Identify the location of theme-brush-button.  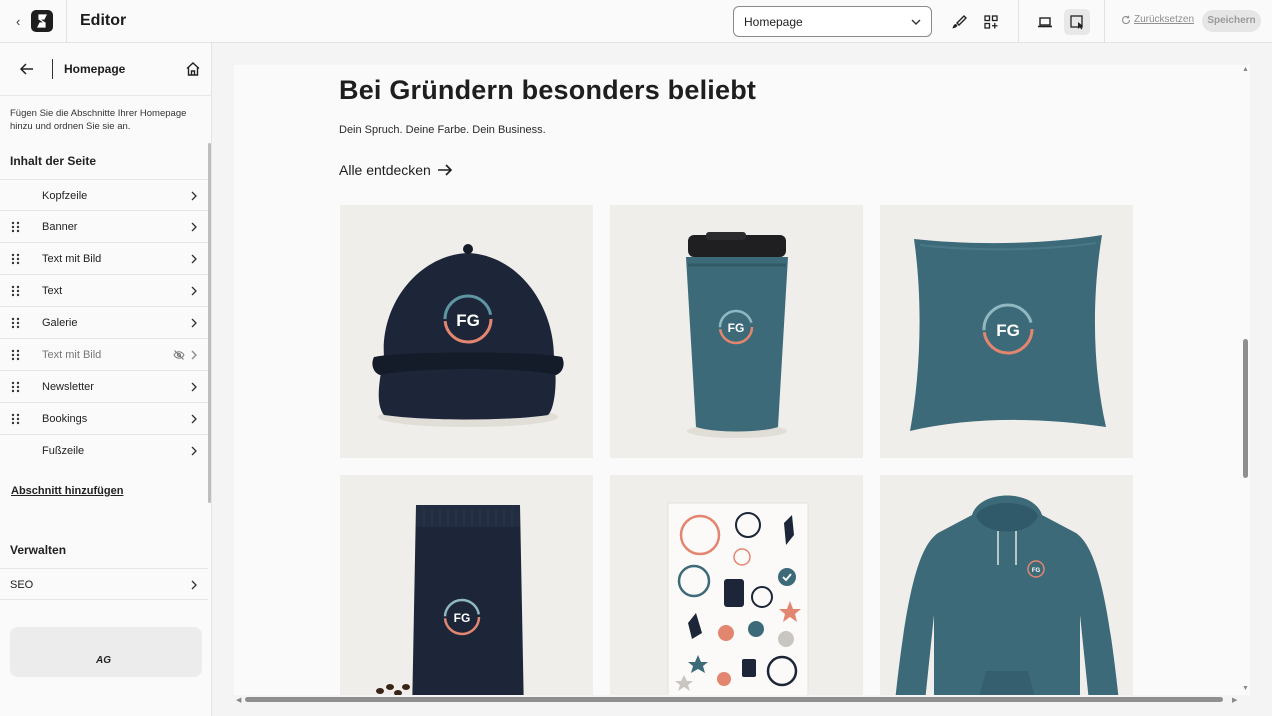
(959, 22).